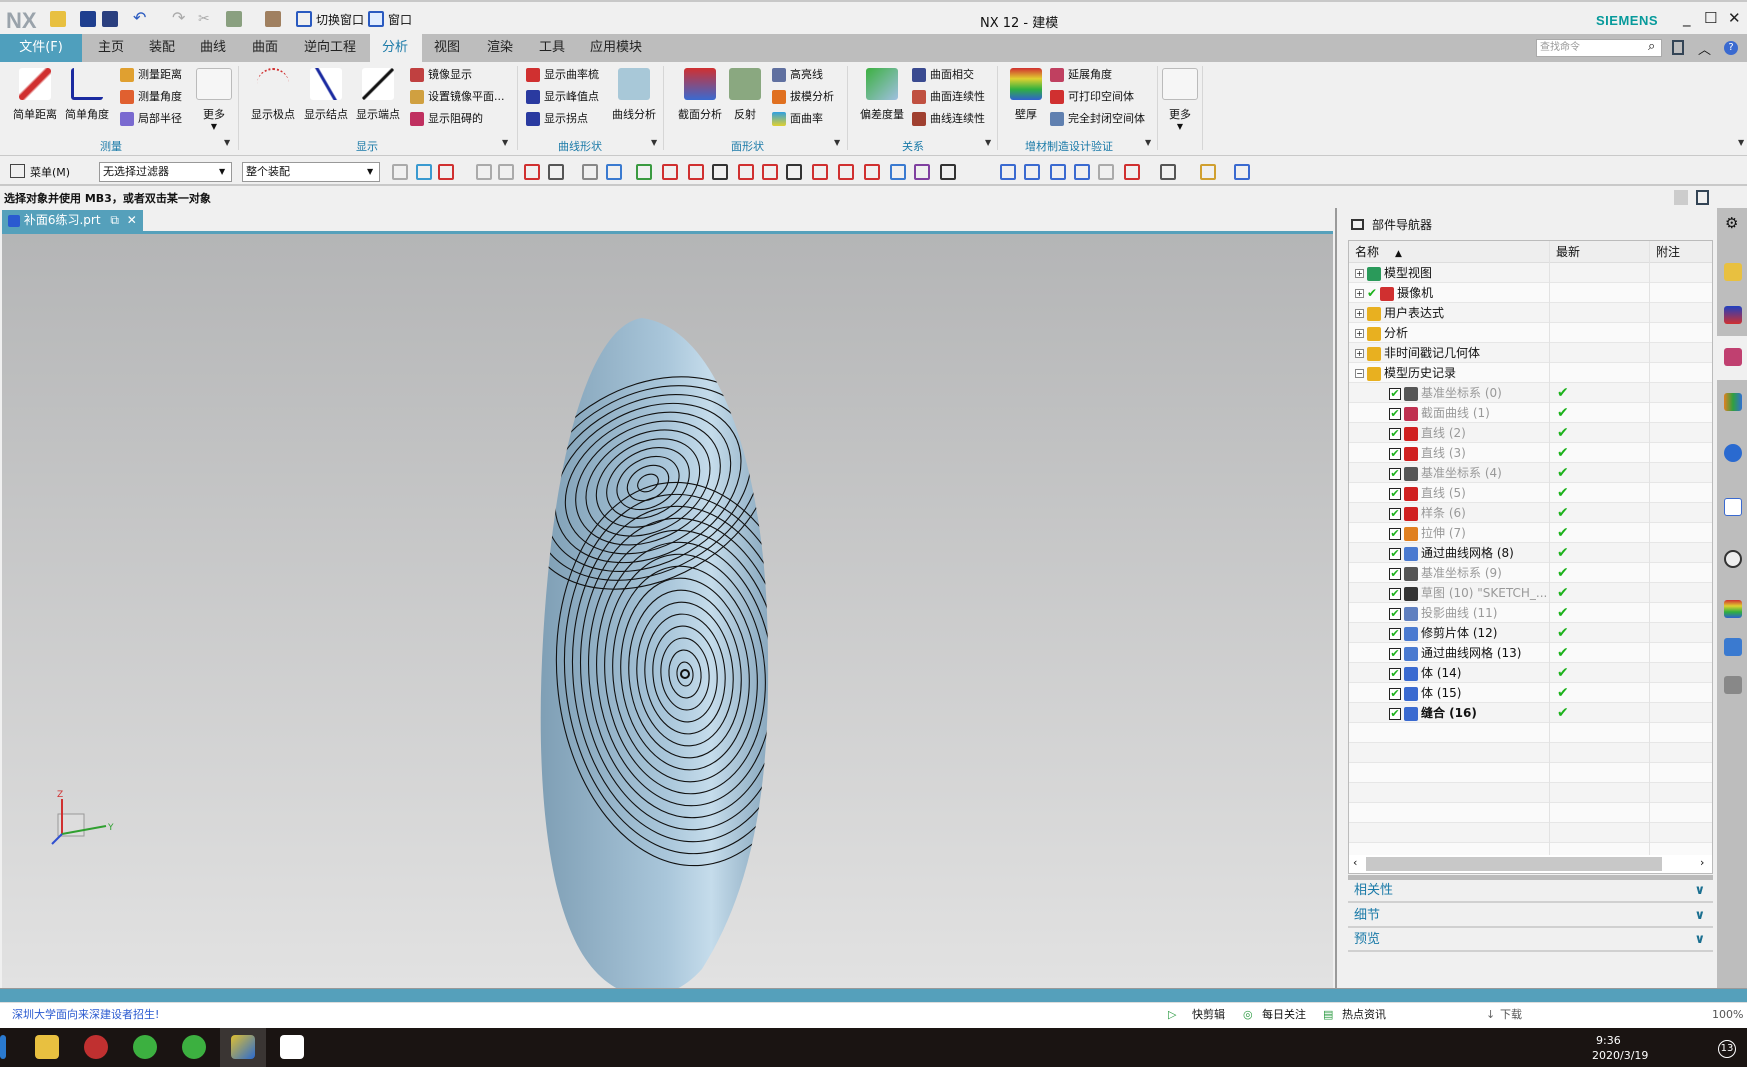 The image size is (1747, 1067). Describe the element at coordinates (446, 120) in the screenshot. I see `show-obstructing-button: 显示阻碍的` at that location.